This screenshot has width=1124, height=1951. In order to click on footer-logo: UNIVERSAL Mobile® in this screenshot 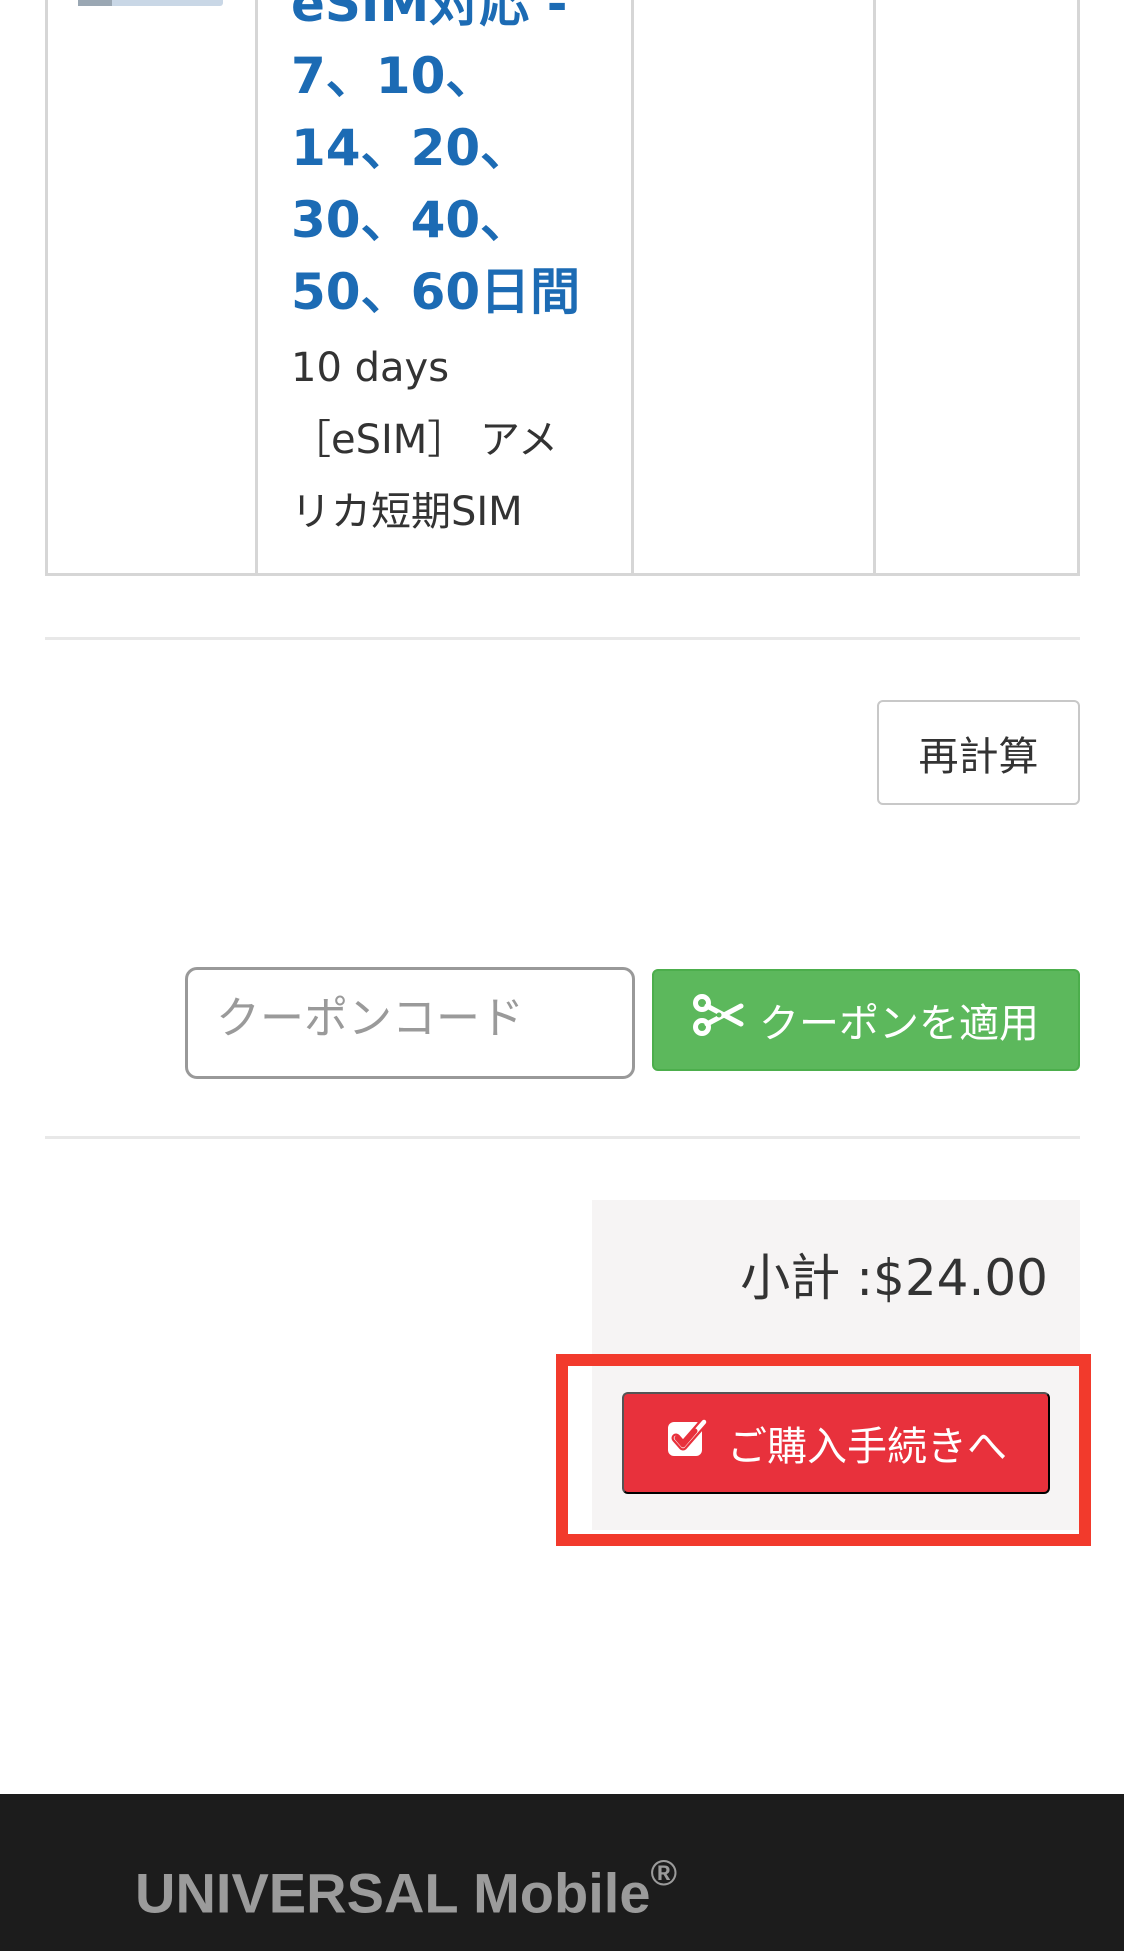, I will do `click(406, 1889)`.